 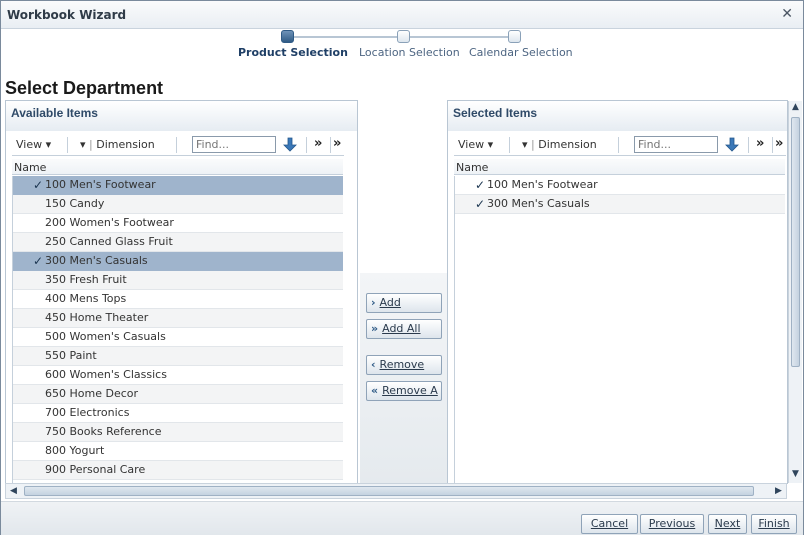 I want to click on finish-button: Finish, so click(x=774, y=524).